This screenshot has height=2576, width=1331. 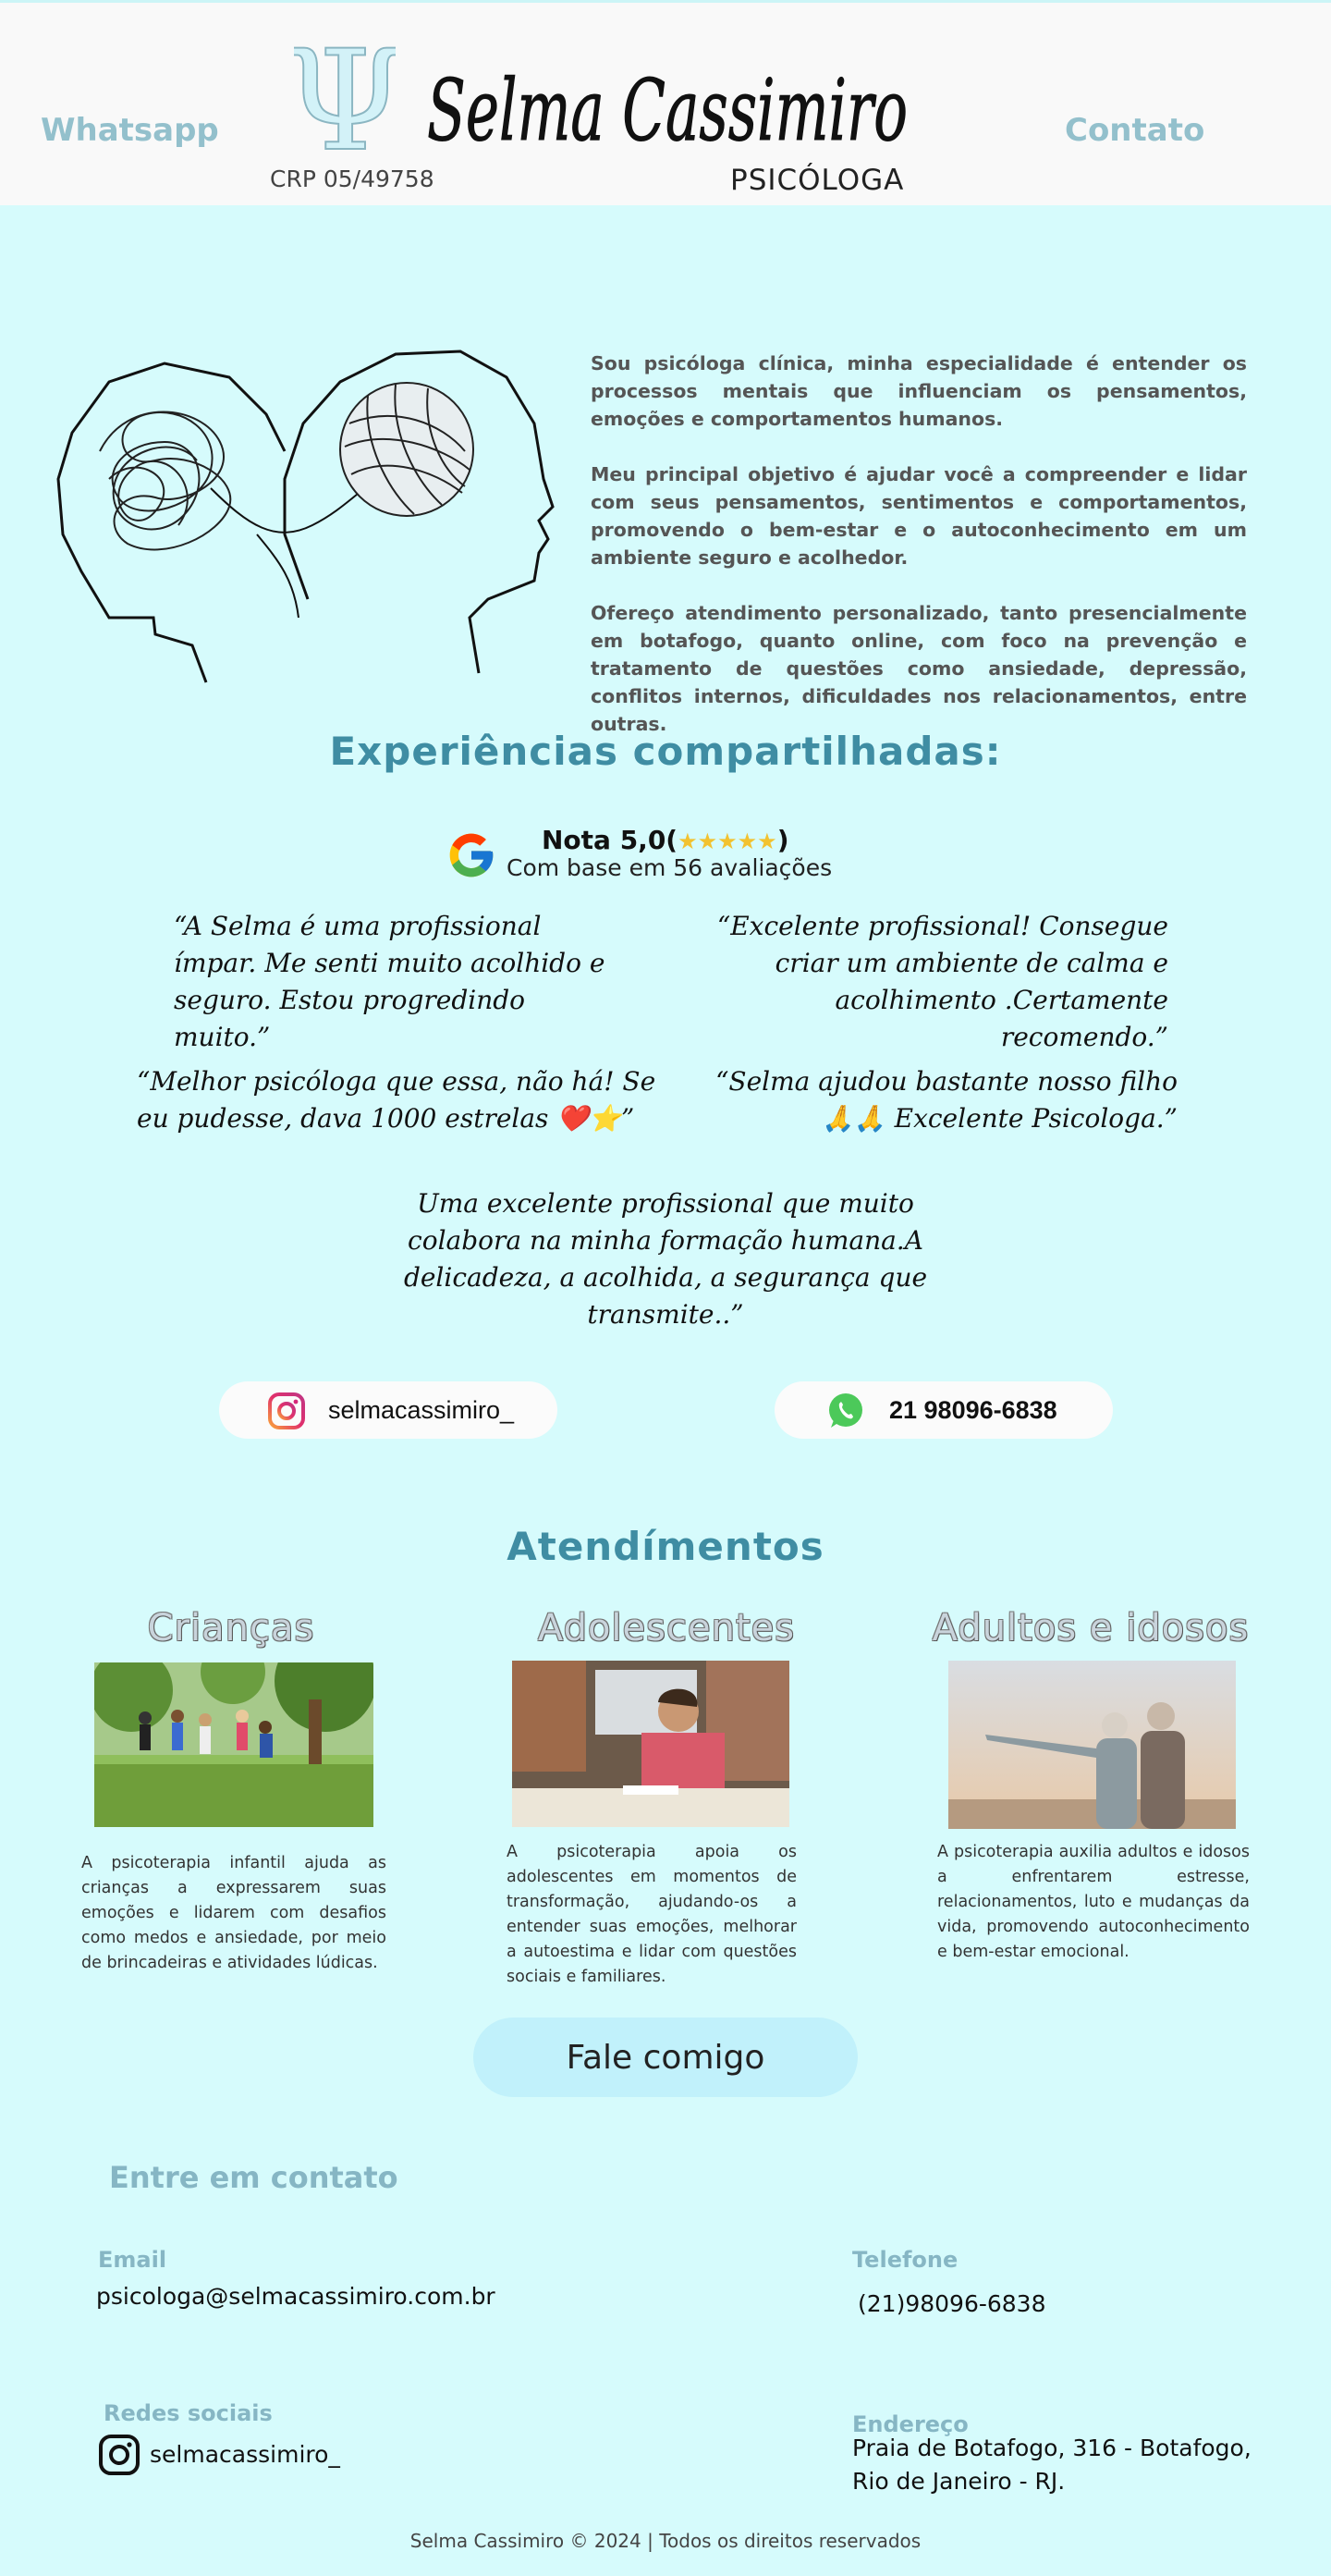 What do you see at coordinates (959, 2481) in the screenshot?
I see `address-line: Rio de Janeiro - RJ.` at bounding box center [959, 2481].